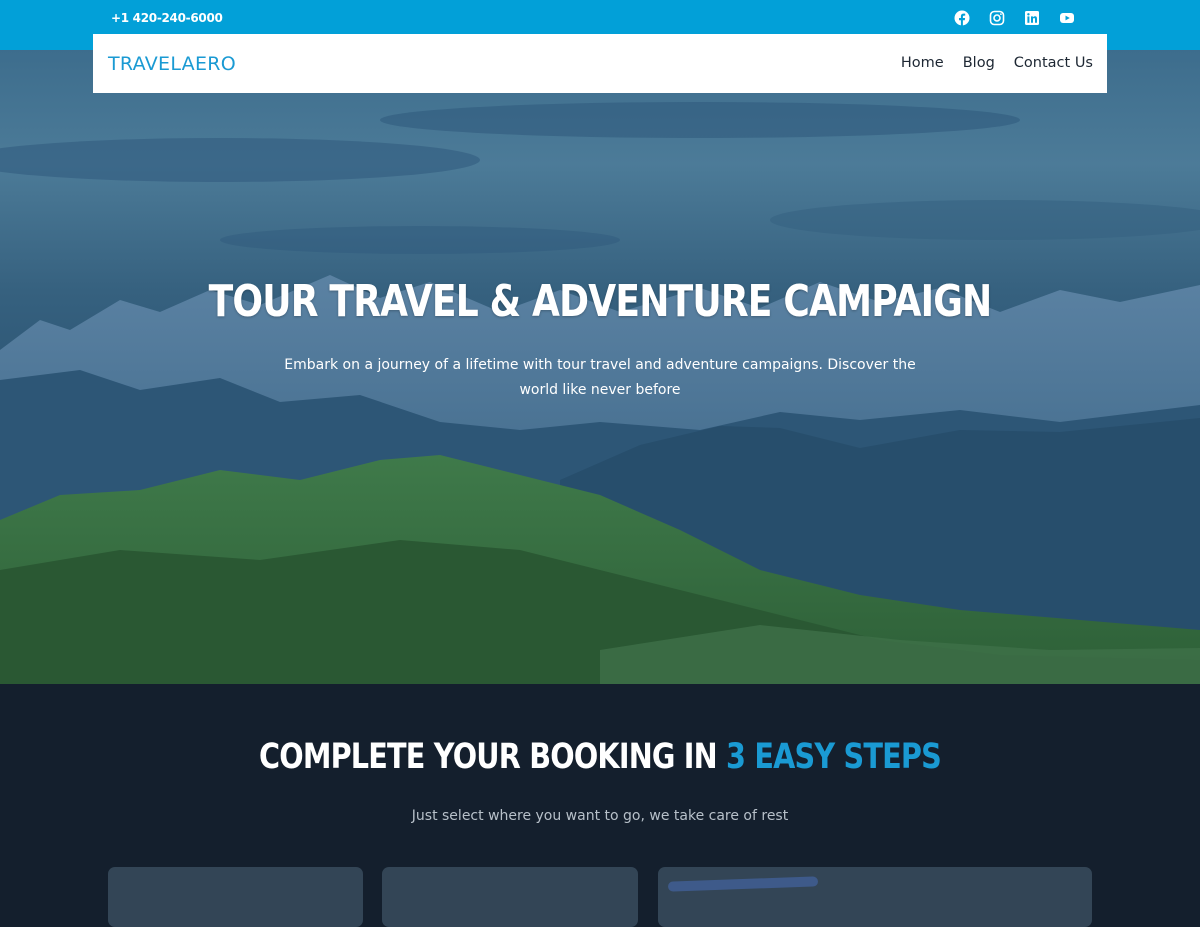 This screenshot has width=1200, height=927. What do you see at coordinates (1067, 18) in the screenshot?
I see `youtube-icon` at bounding box center [1067, 18].